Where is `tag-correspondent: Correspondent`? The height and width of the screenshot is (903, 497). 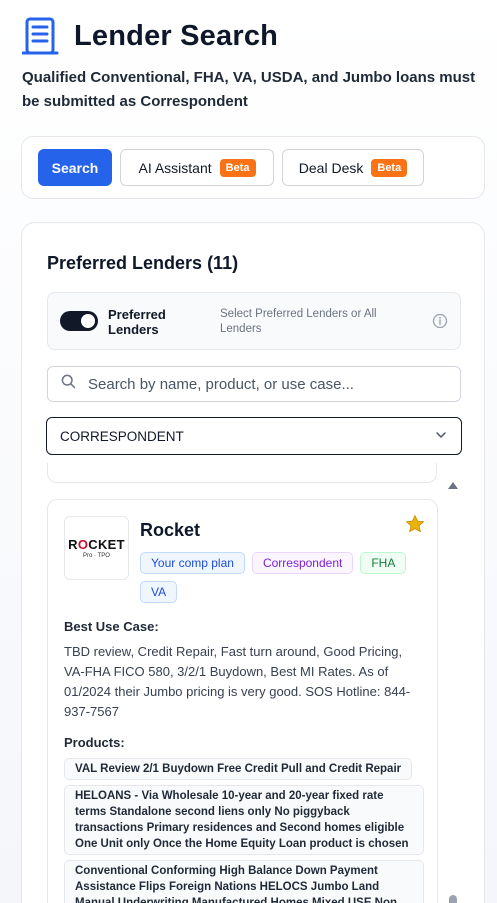 tag-correspondent: Correspondent is located at coordinates (302, 563).